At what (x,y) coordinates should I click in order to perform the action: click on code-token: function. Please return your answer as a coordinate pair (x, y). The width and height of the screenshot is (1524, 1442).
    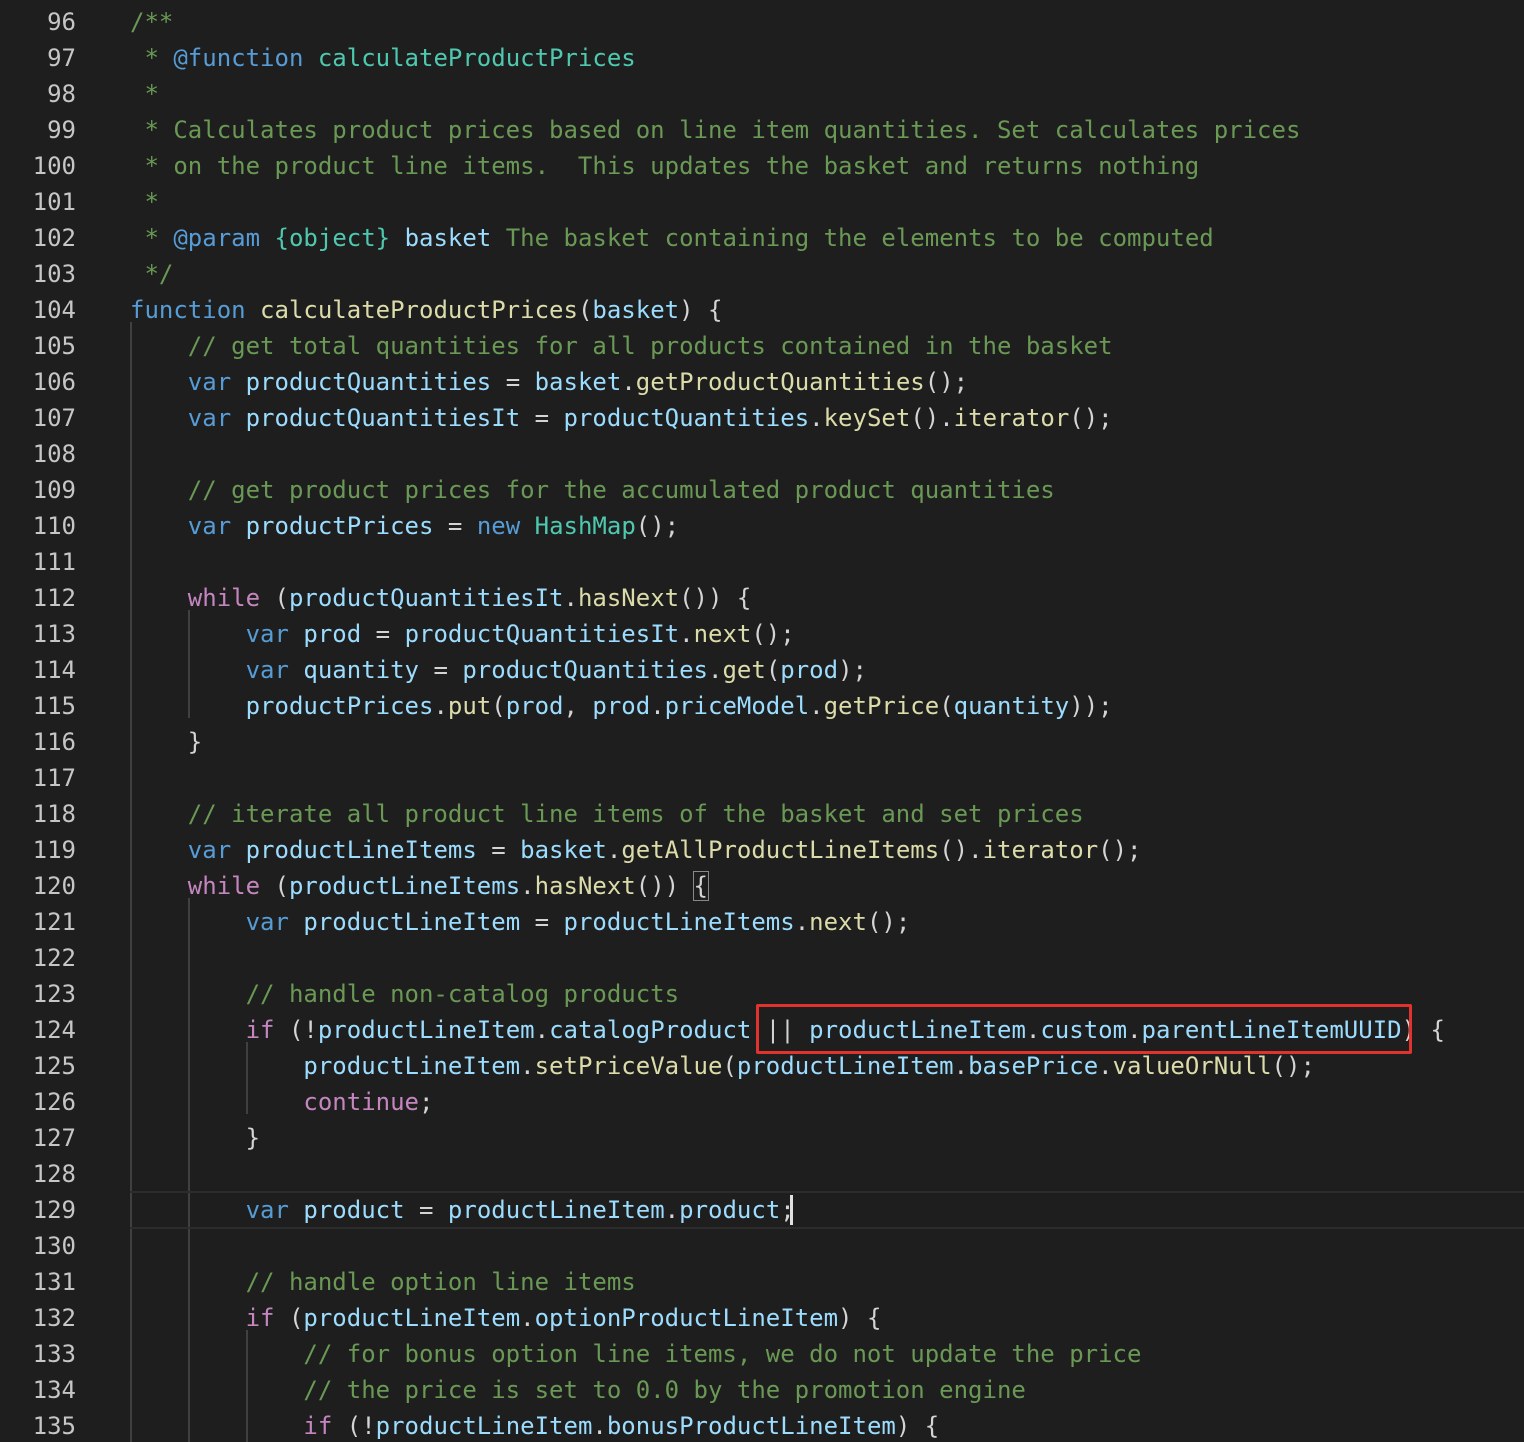
    Looking at the image, I should click on (188, 310).